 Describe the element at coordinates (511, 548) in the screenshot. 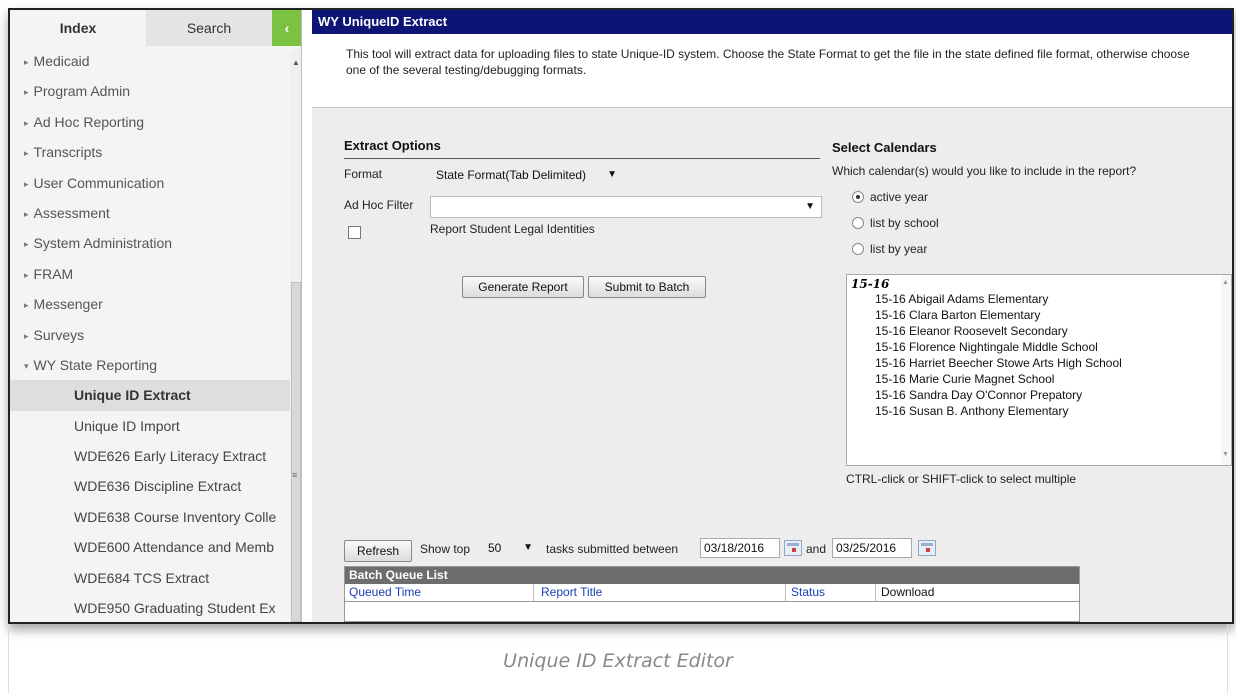

I see `show-top-select: 50 ▼` at that location.